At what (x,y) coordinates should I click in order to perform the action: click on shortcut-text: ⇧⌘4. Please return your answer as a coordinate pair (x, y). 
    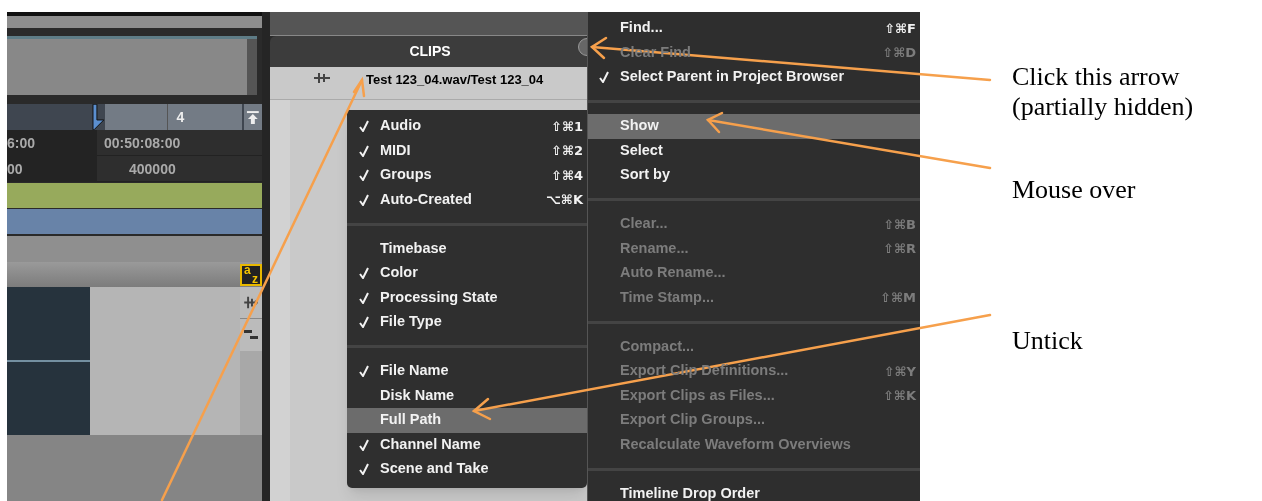
    Looking at the image, I should click on (567, 175).